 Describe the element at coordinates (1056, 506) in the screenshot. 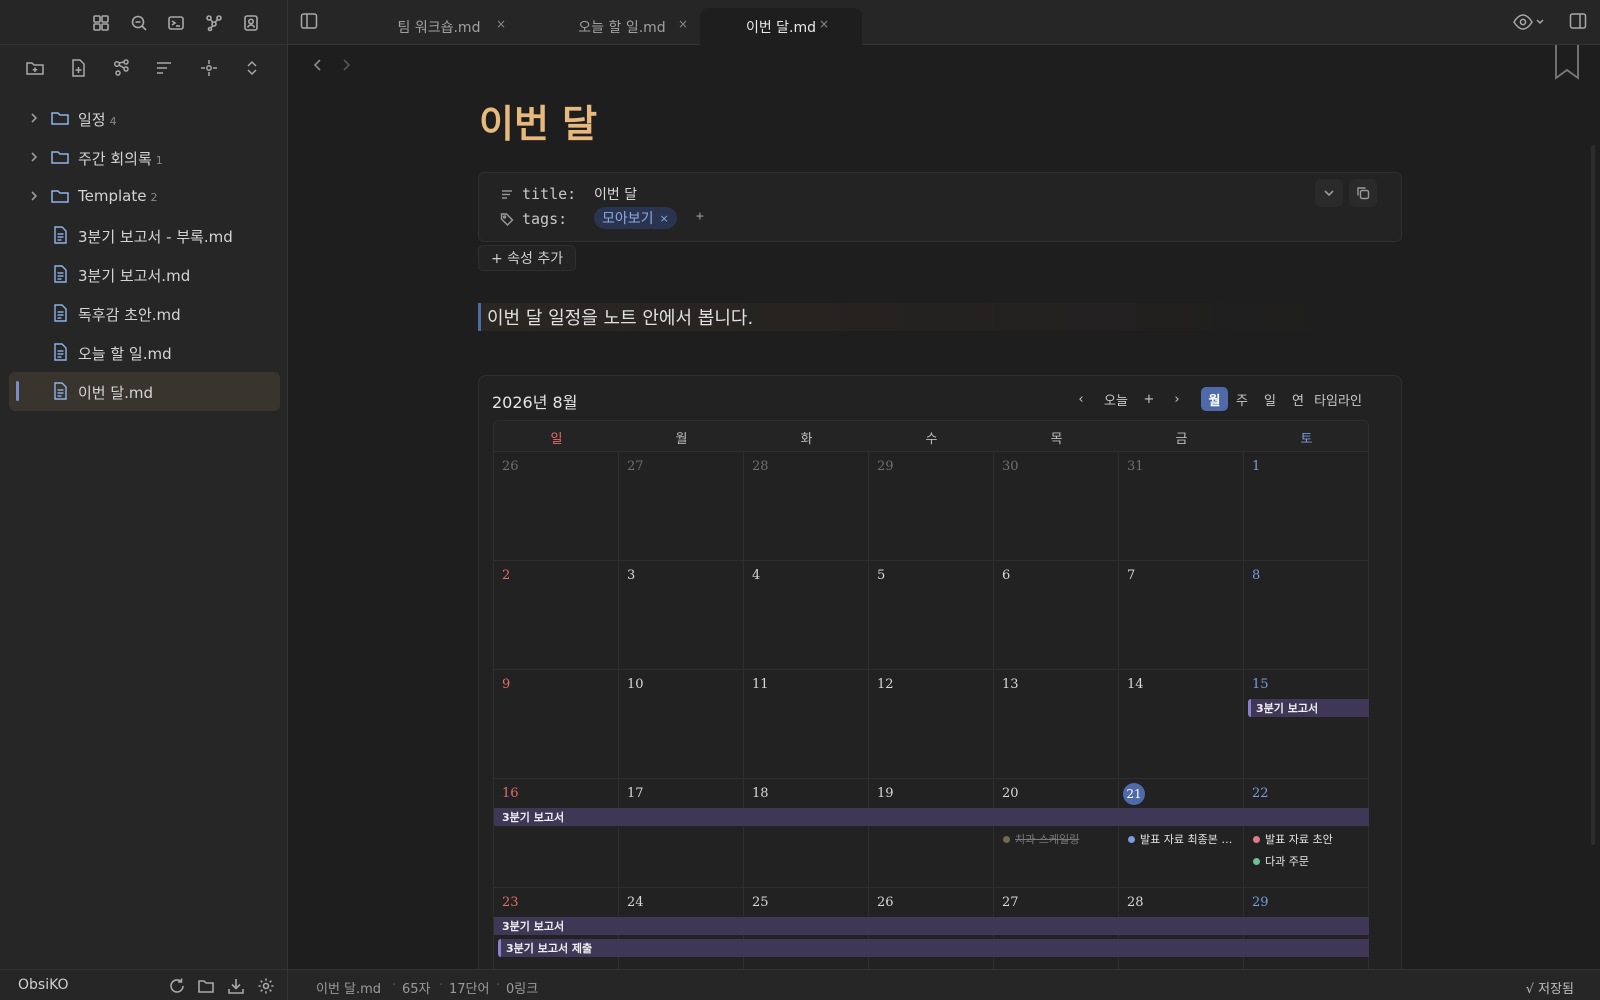

I see `day-cell: 30` at that location.